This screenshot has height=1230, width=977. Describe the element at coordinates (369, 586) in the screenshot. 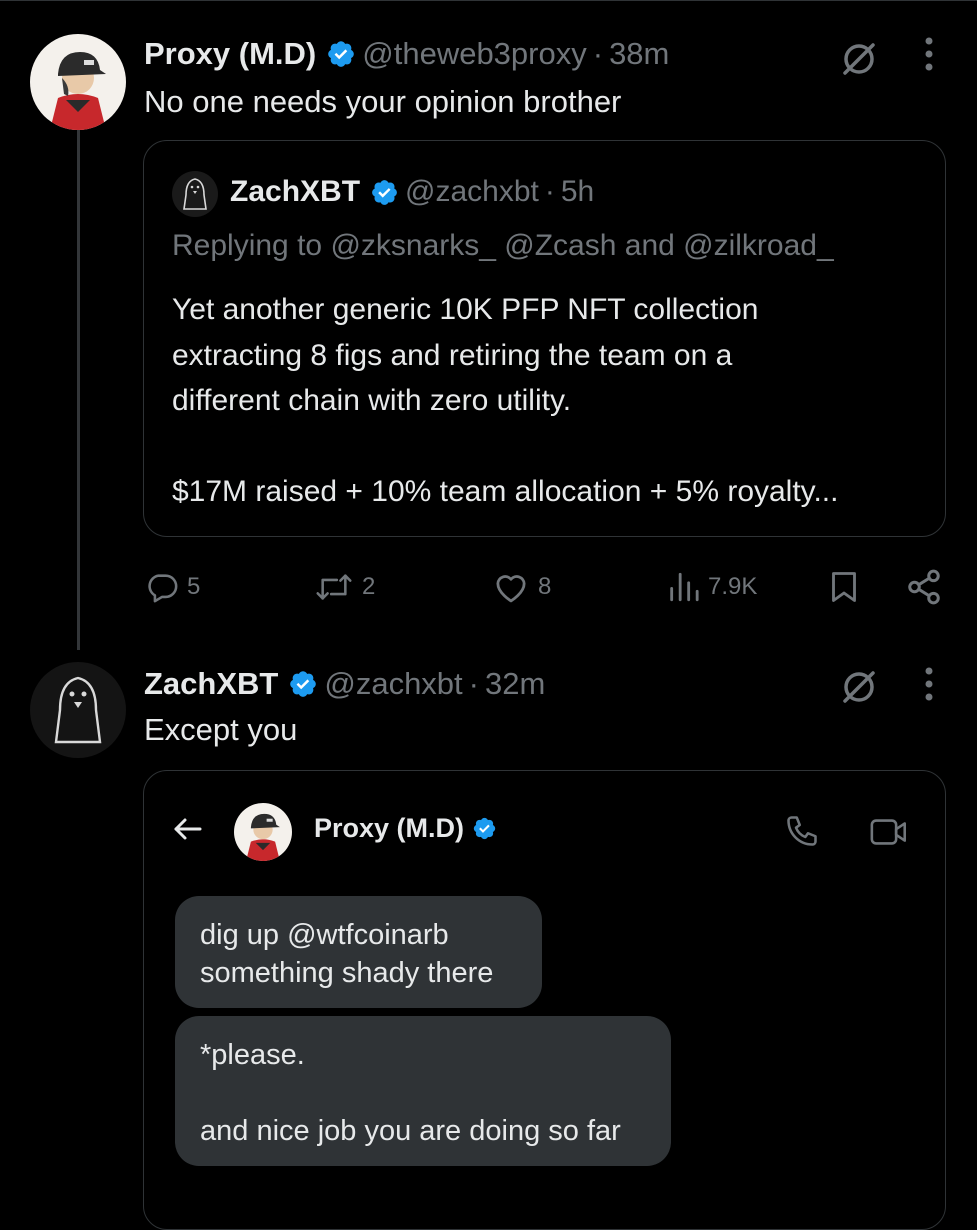

I see `repost-count: 2` at that location.